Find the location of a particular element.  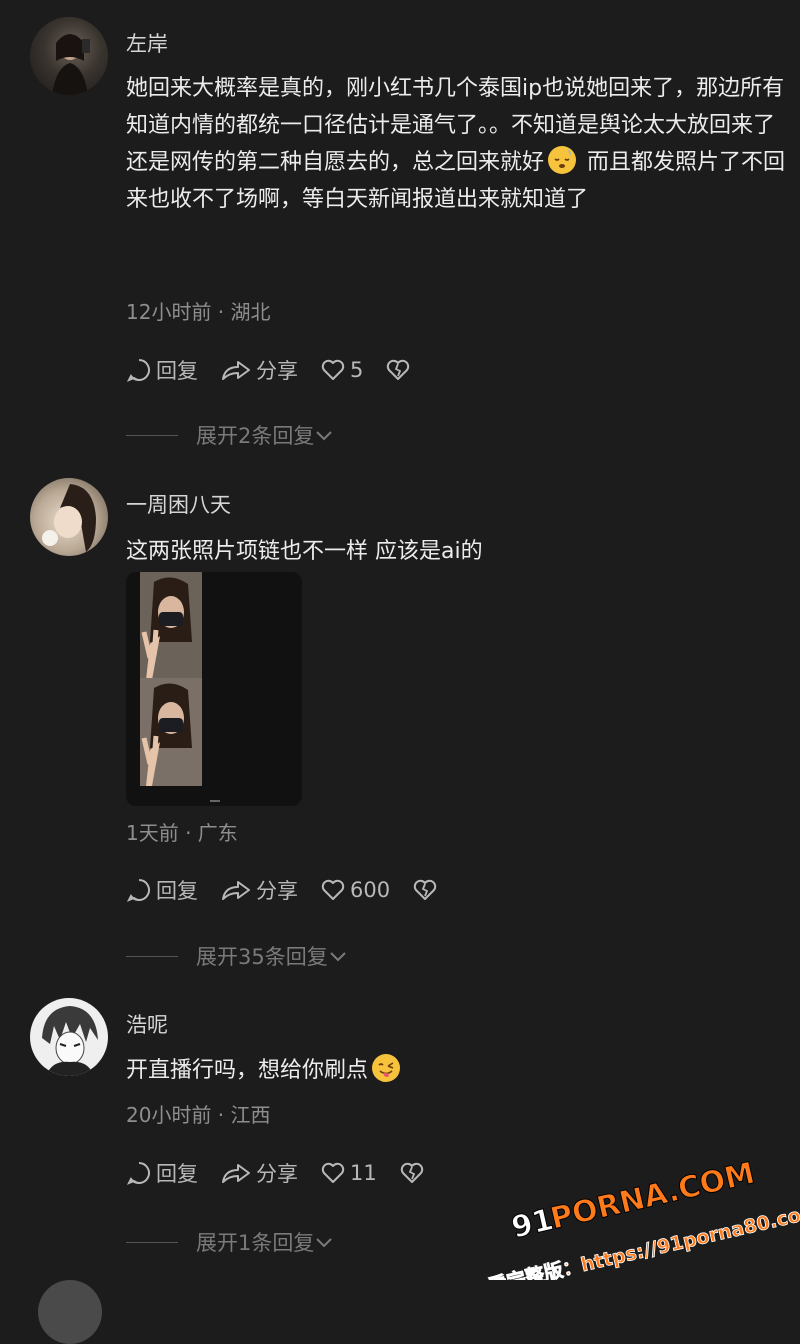

like-button: 5 is located at coordinates (341, 370).